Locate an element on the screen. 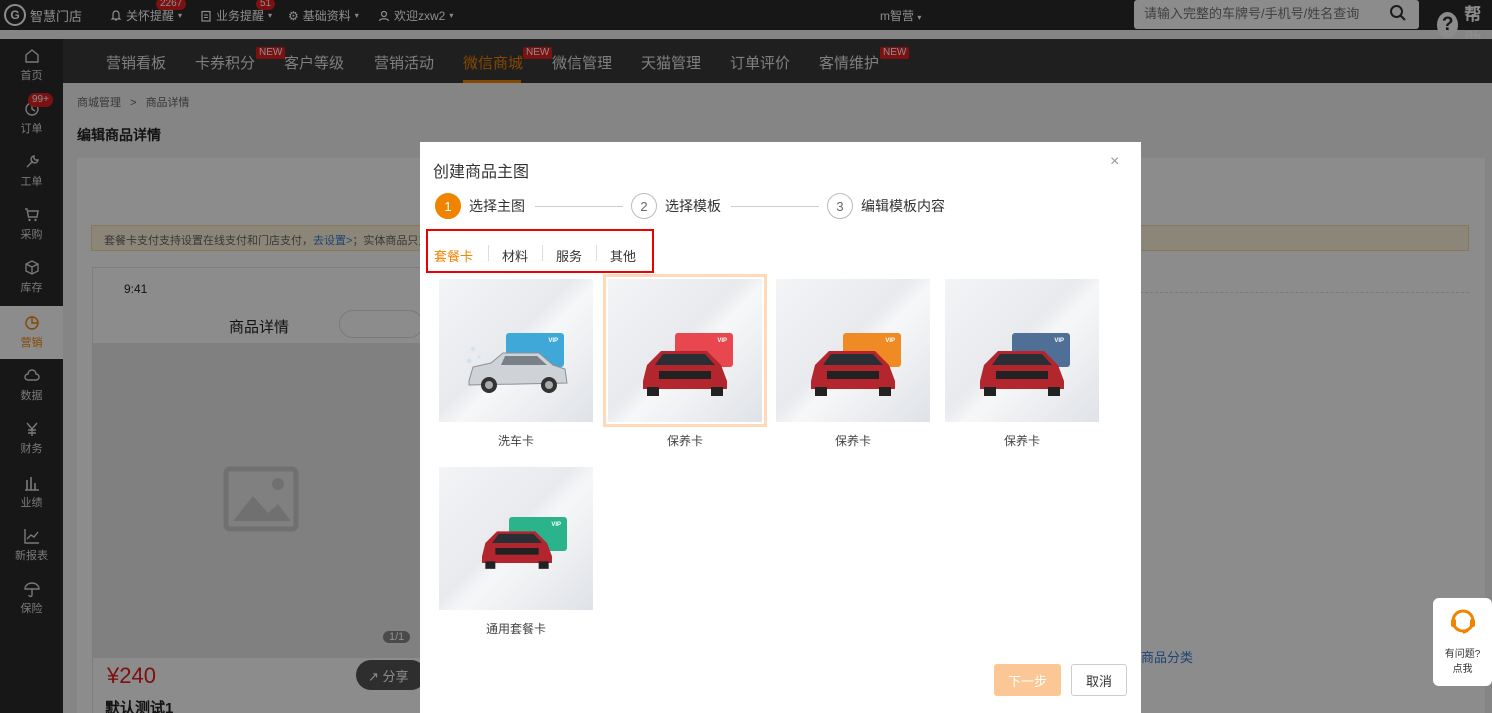  tab-package-card: 套餐卡 is located at coordinates (453, 255).